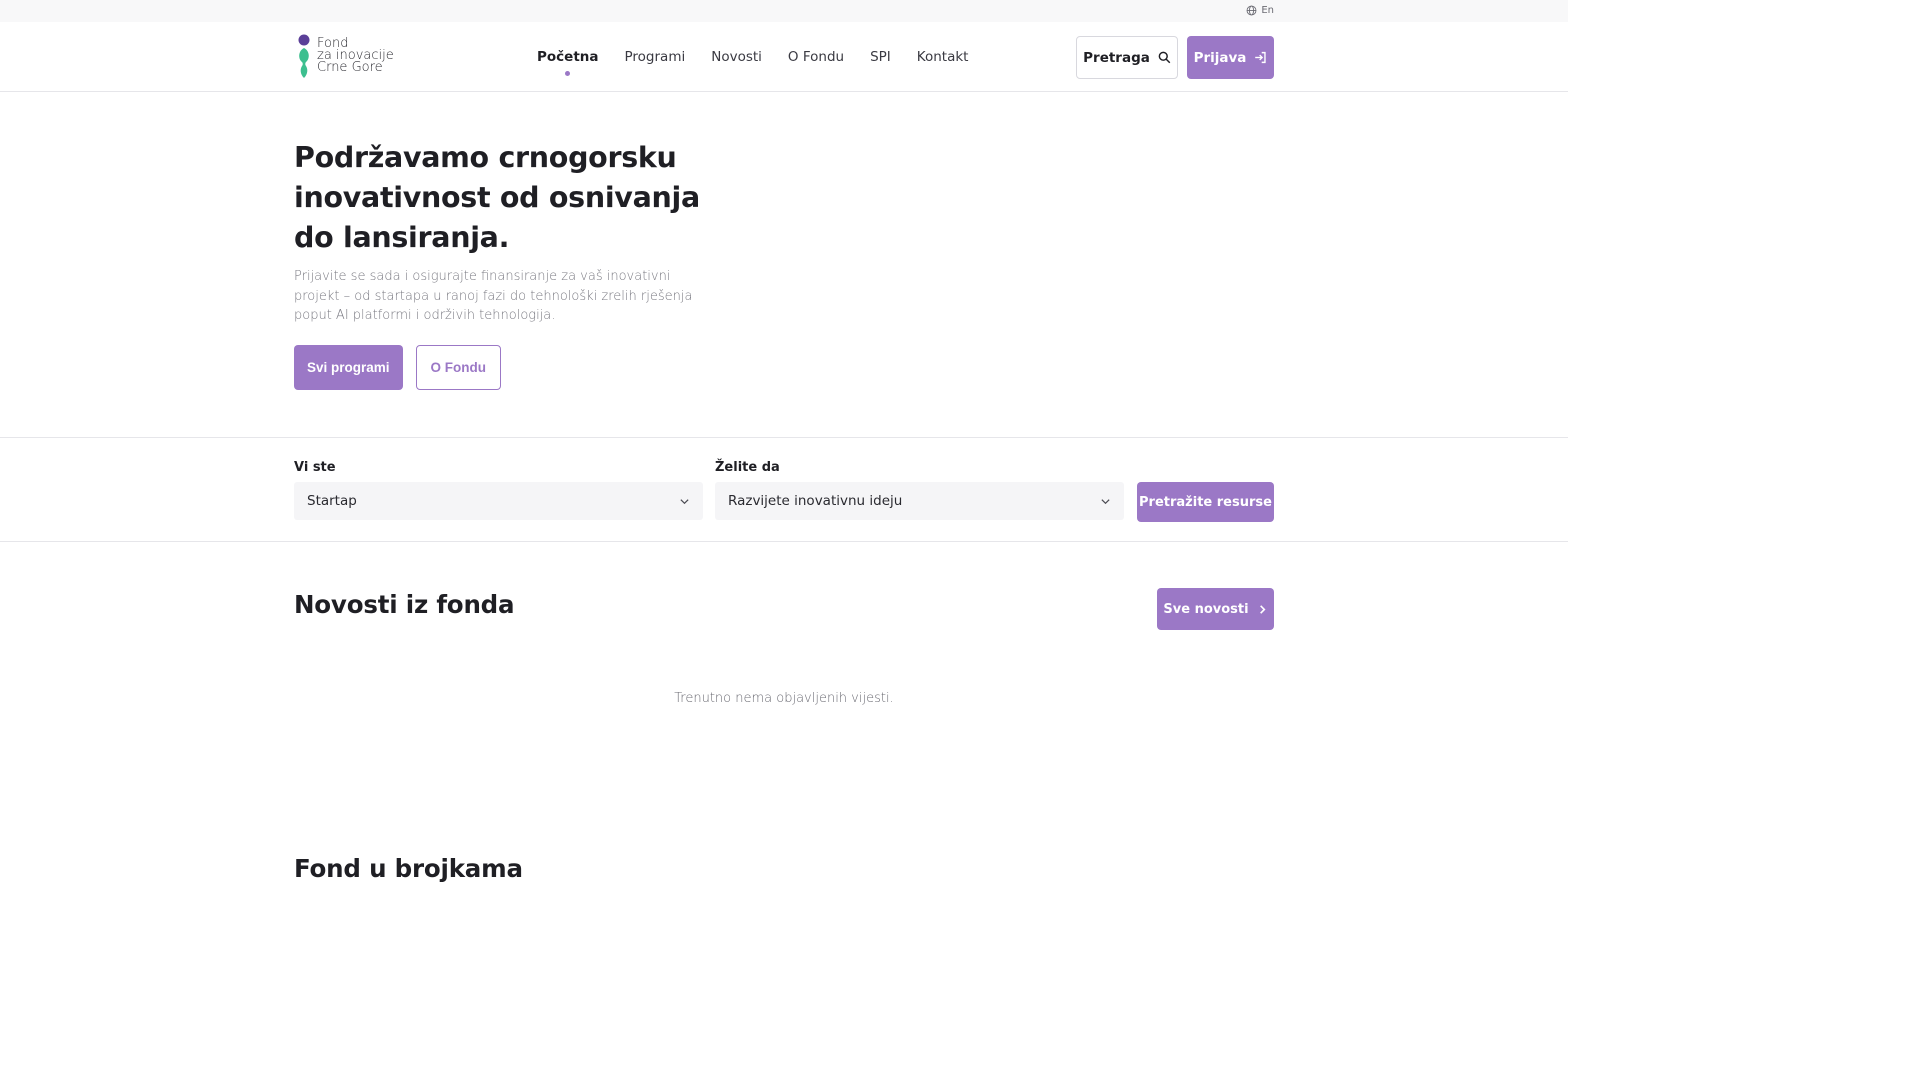  I want to click on login-icon, so click(1261, 57).